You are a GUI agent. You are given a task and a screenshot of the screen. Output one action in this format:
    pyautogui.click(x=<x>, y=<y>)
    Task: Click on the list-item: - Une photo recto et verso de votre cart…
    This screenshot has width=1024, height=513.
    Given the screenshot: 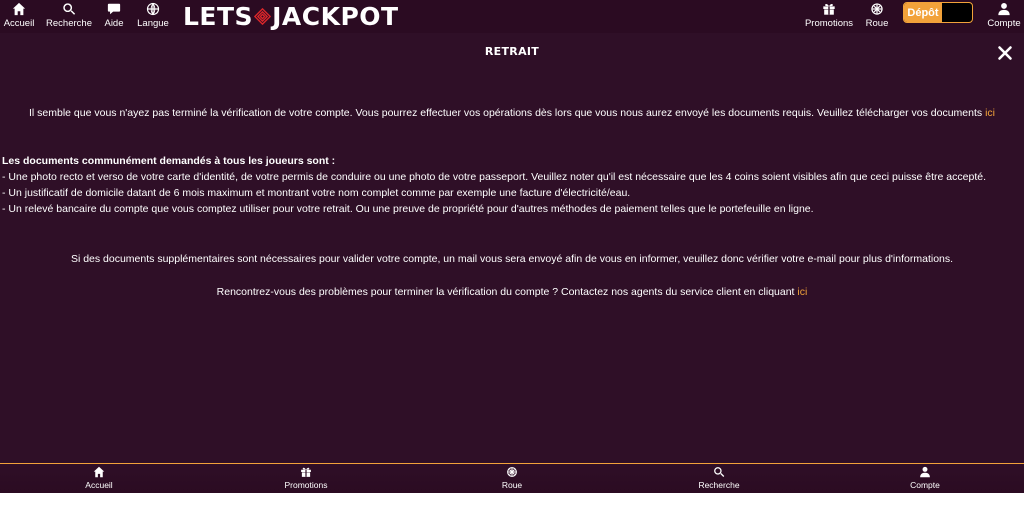 What is the action you would take?
    pyautogui.click(x=494, y=177)
    